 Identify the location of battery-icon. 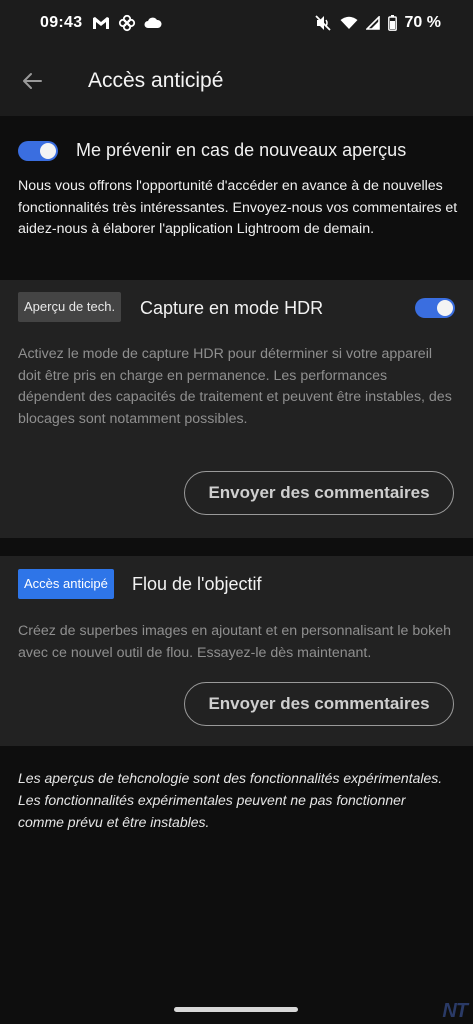
(392, 23).